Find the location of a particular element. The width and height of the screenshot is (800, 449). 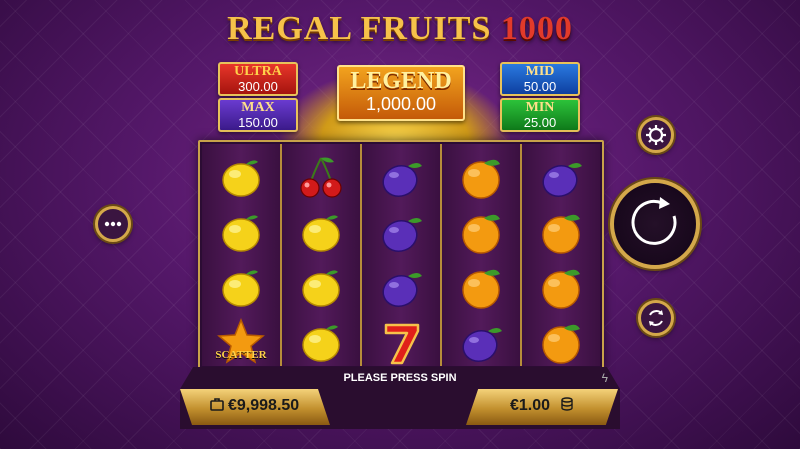

jackpot-ultra: ULTRA 300.00 is located at coordinates (258, 79).